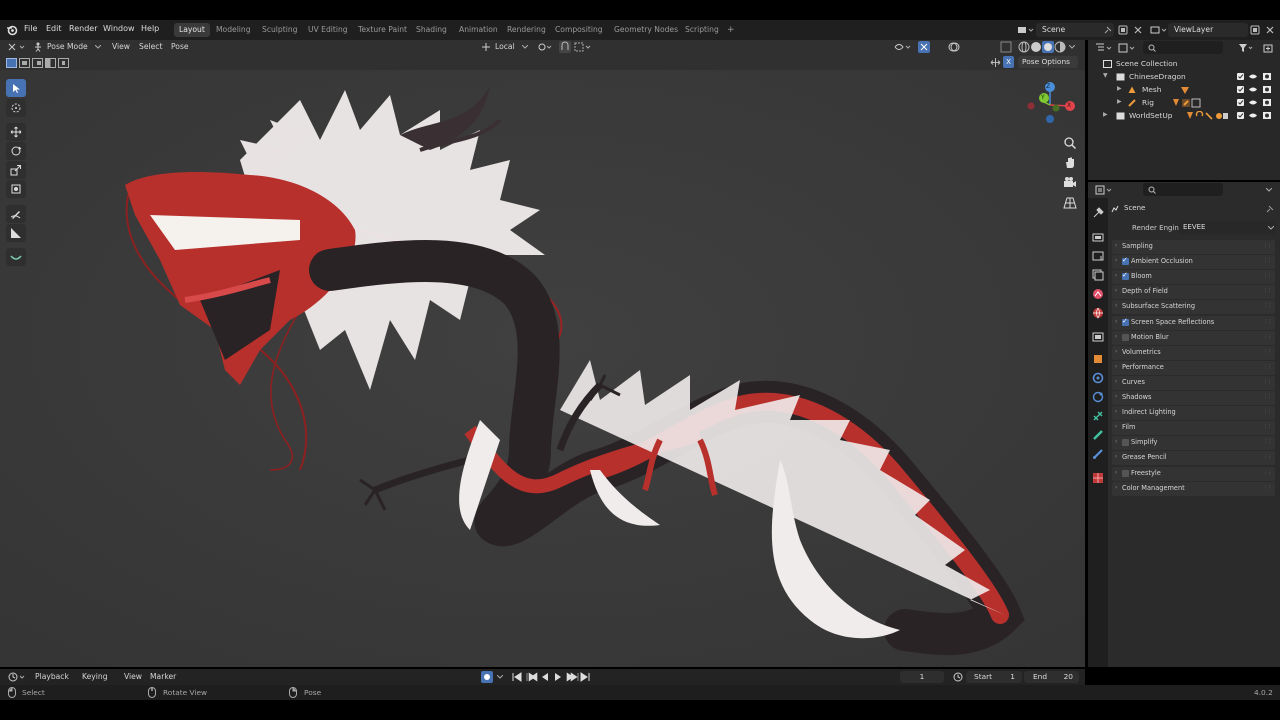 This screenshot has height=720, width=1280. Describe the element at coordinates (922, 677) in the screenshot. I see `current-frame-field: 1` at that location.